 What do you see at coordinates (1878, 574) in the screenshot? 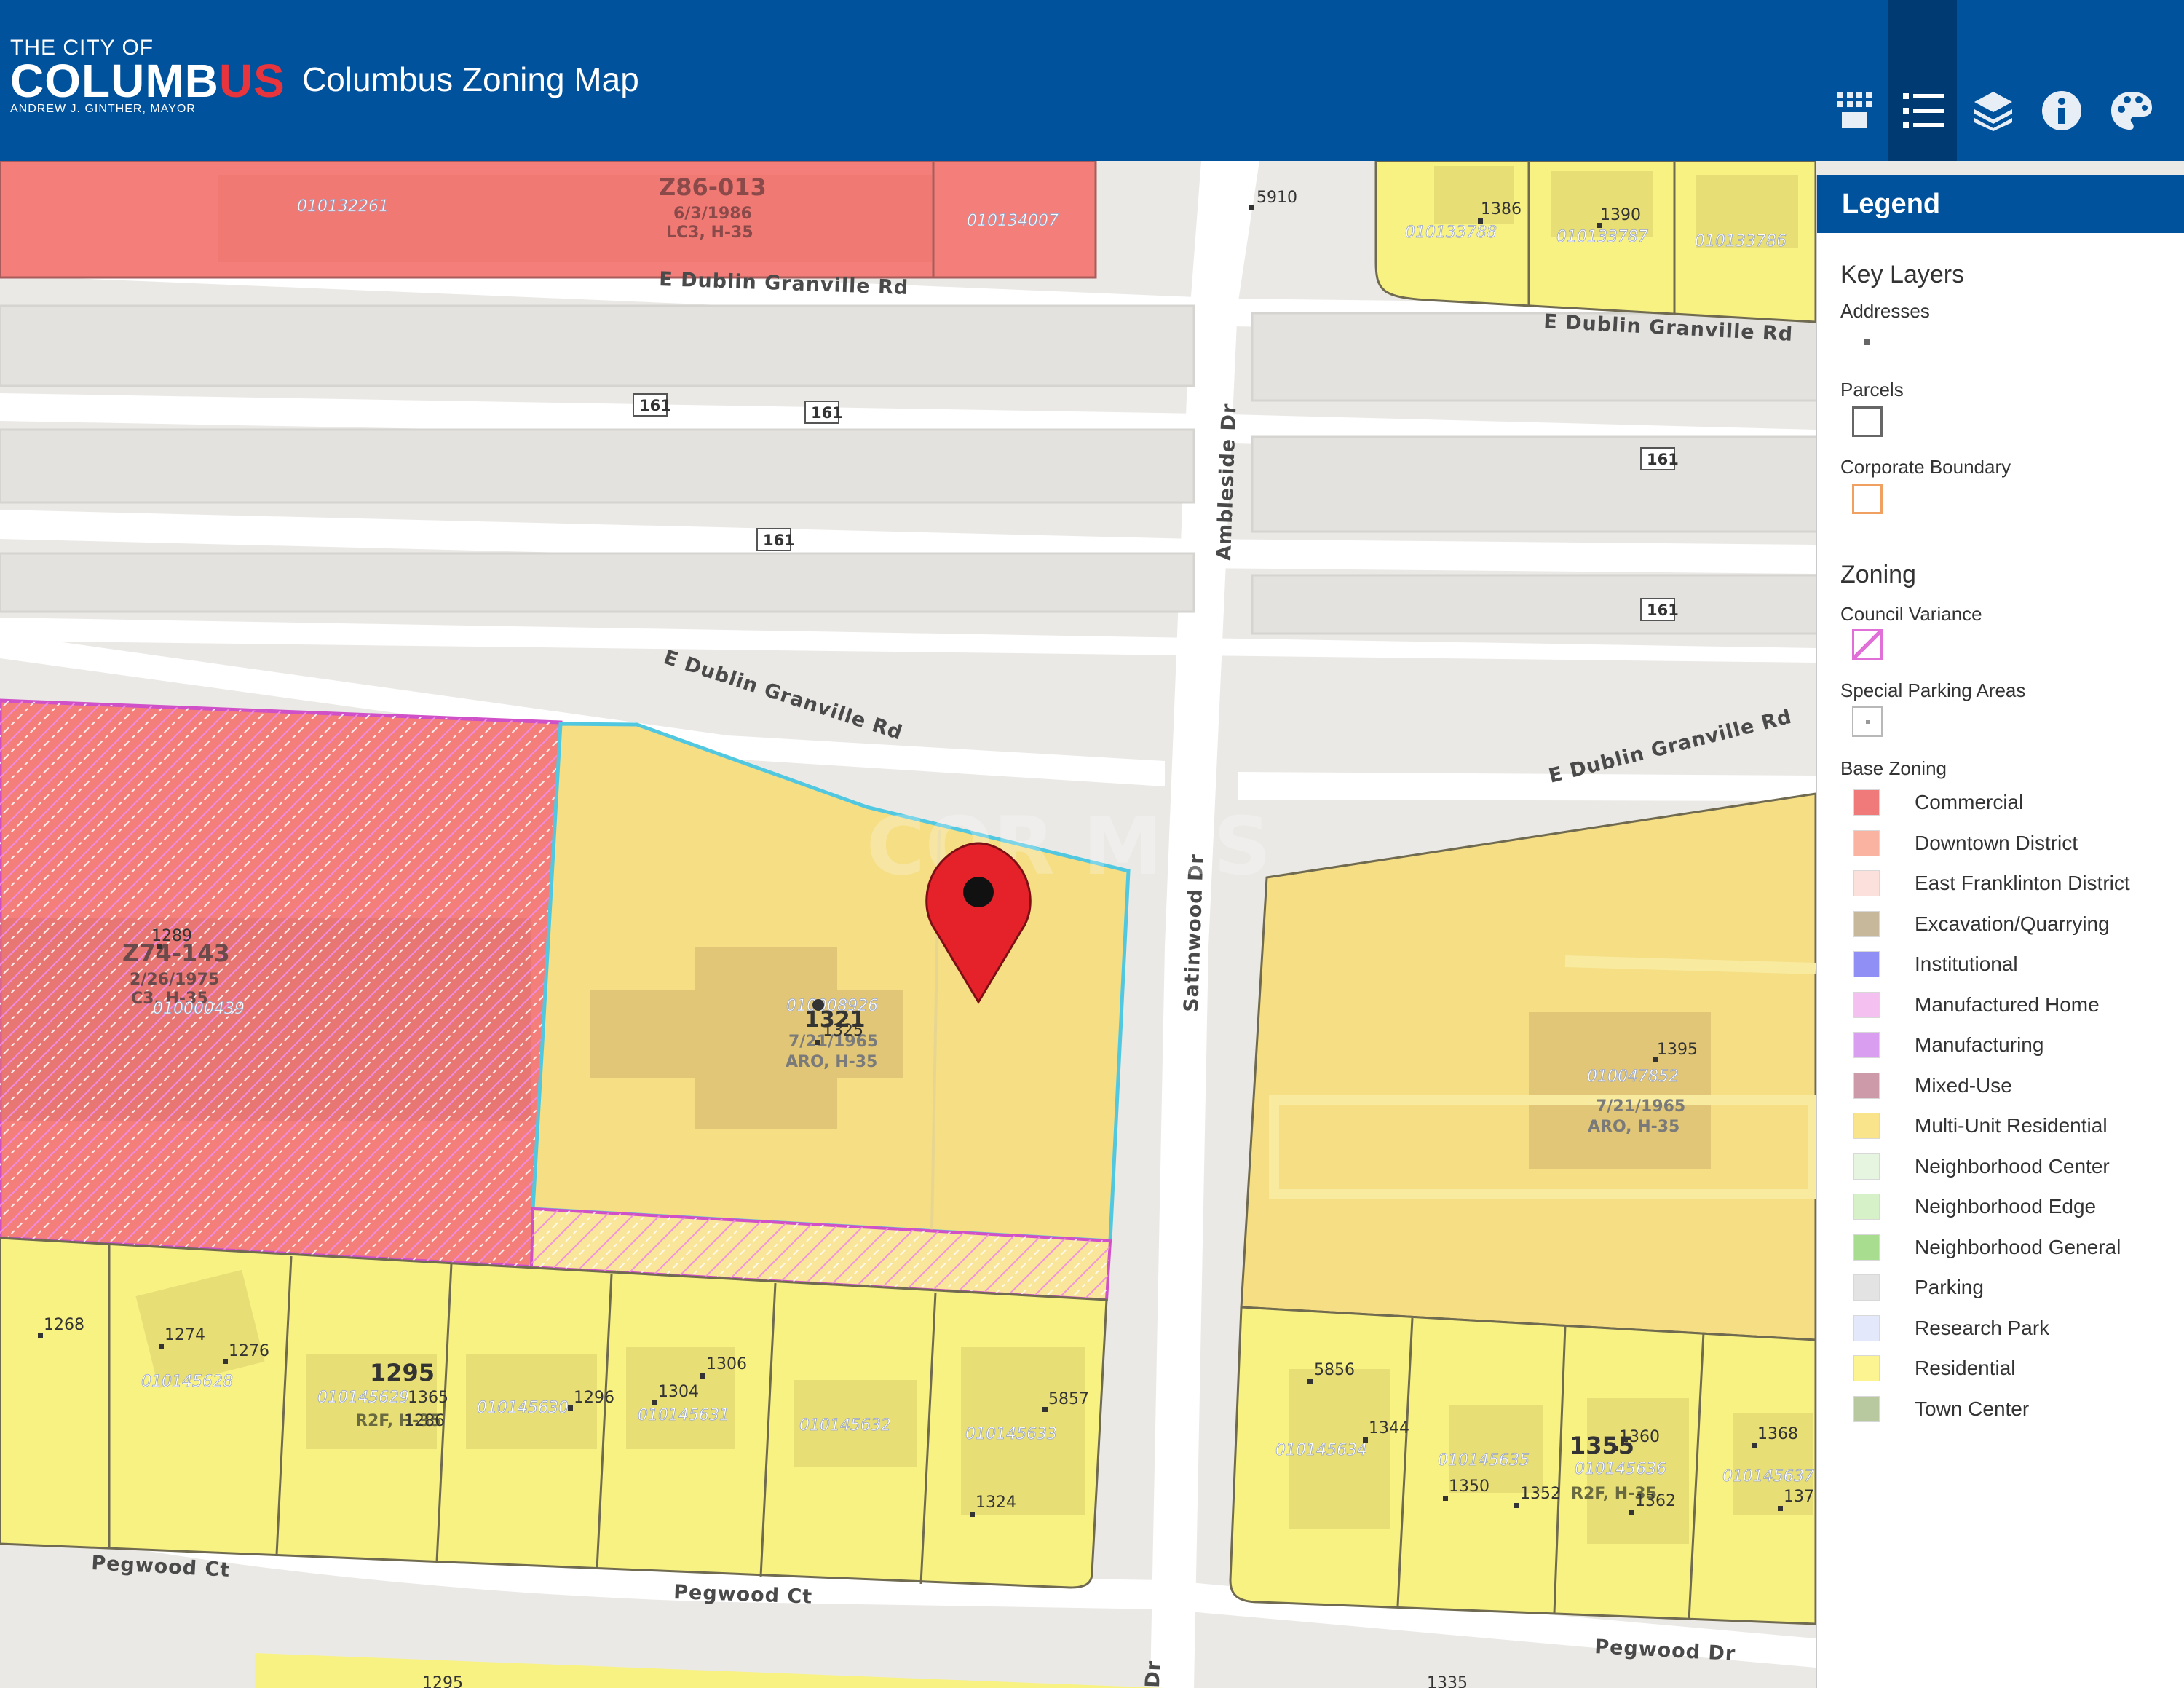
I see `zoning-heading: Zoning` at bounding box center [1878, 574].